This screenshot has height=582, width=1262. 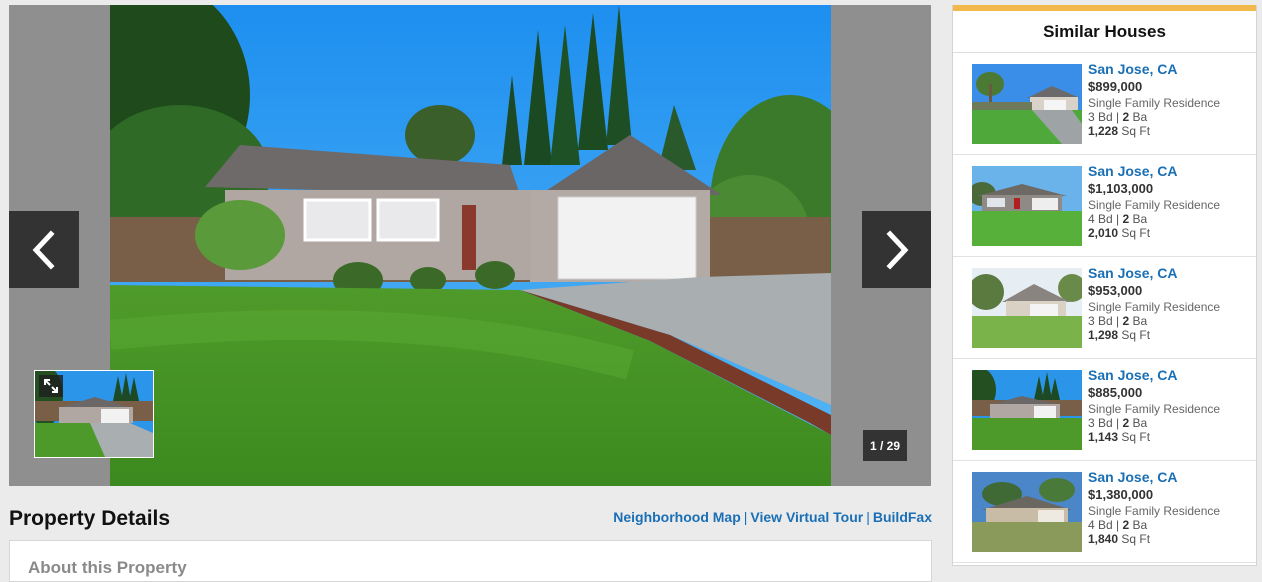 What do you see at coordinates (1115, 290) in the screenshot?
I see `listing-price: $953,000` at bounding box center [1115, 290].